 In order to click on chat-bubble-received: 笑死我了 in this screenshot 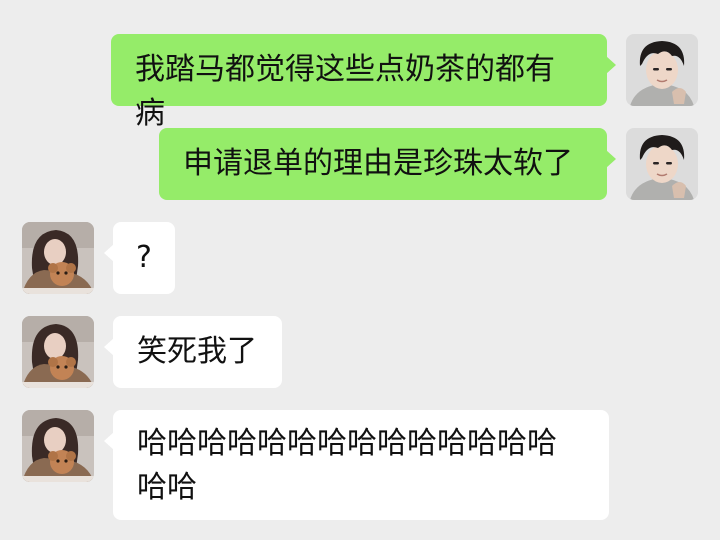, I will do `click(193, 352)`.